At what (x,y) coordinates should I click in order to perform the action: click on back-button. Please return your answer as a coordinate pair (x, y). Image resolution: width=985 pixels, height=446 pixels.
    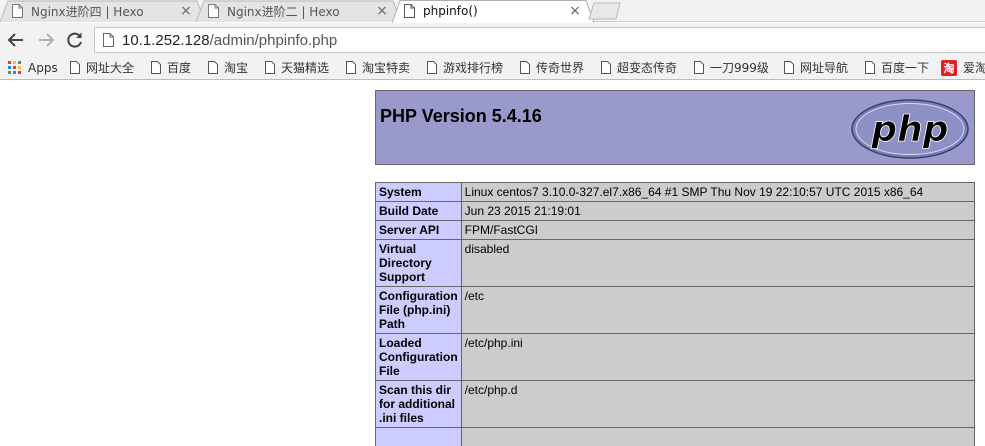
    Looking at the image, I should click on (16, 40).